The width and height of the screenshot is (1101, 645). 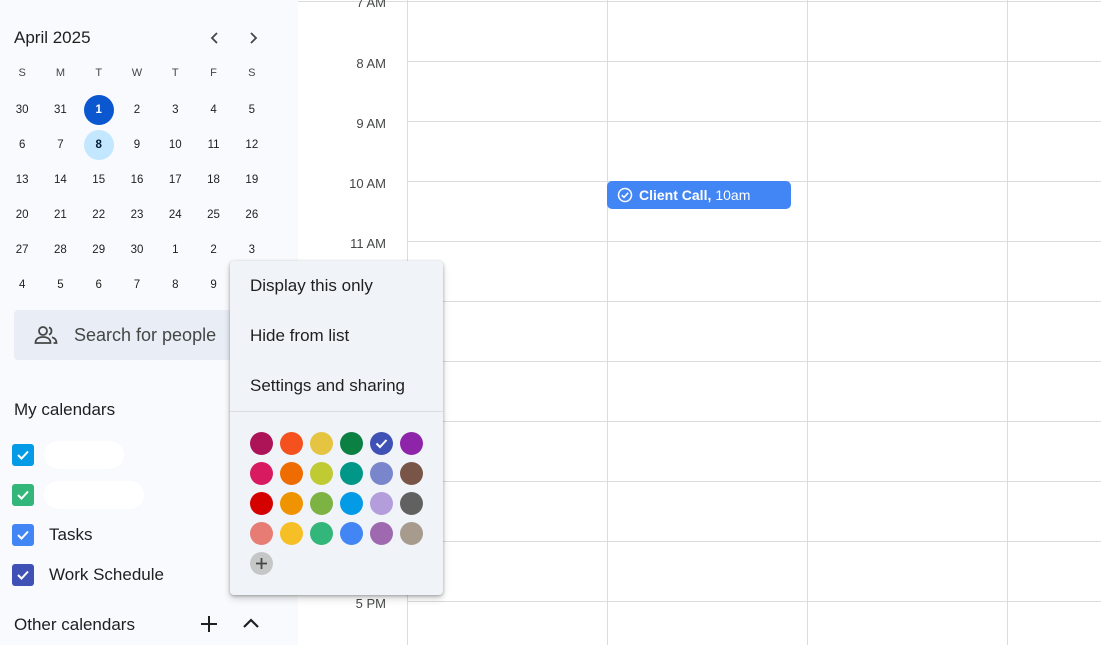 I want to click on plus-icon, so click(x=209, y=624).